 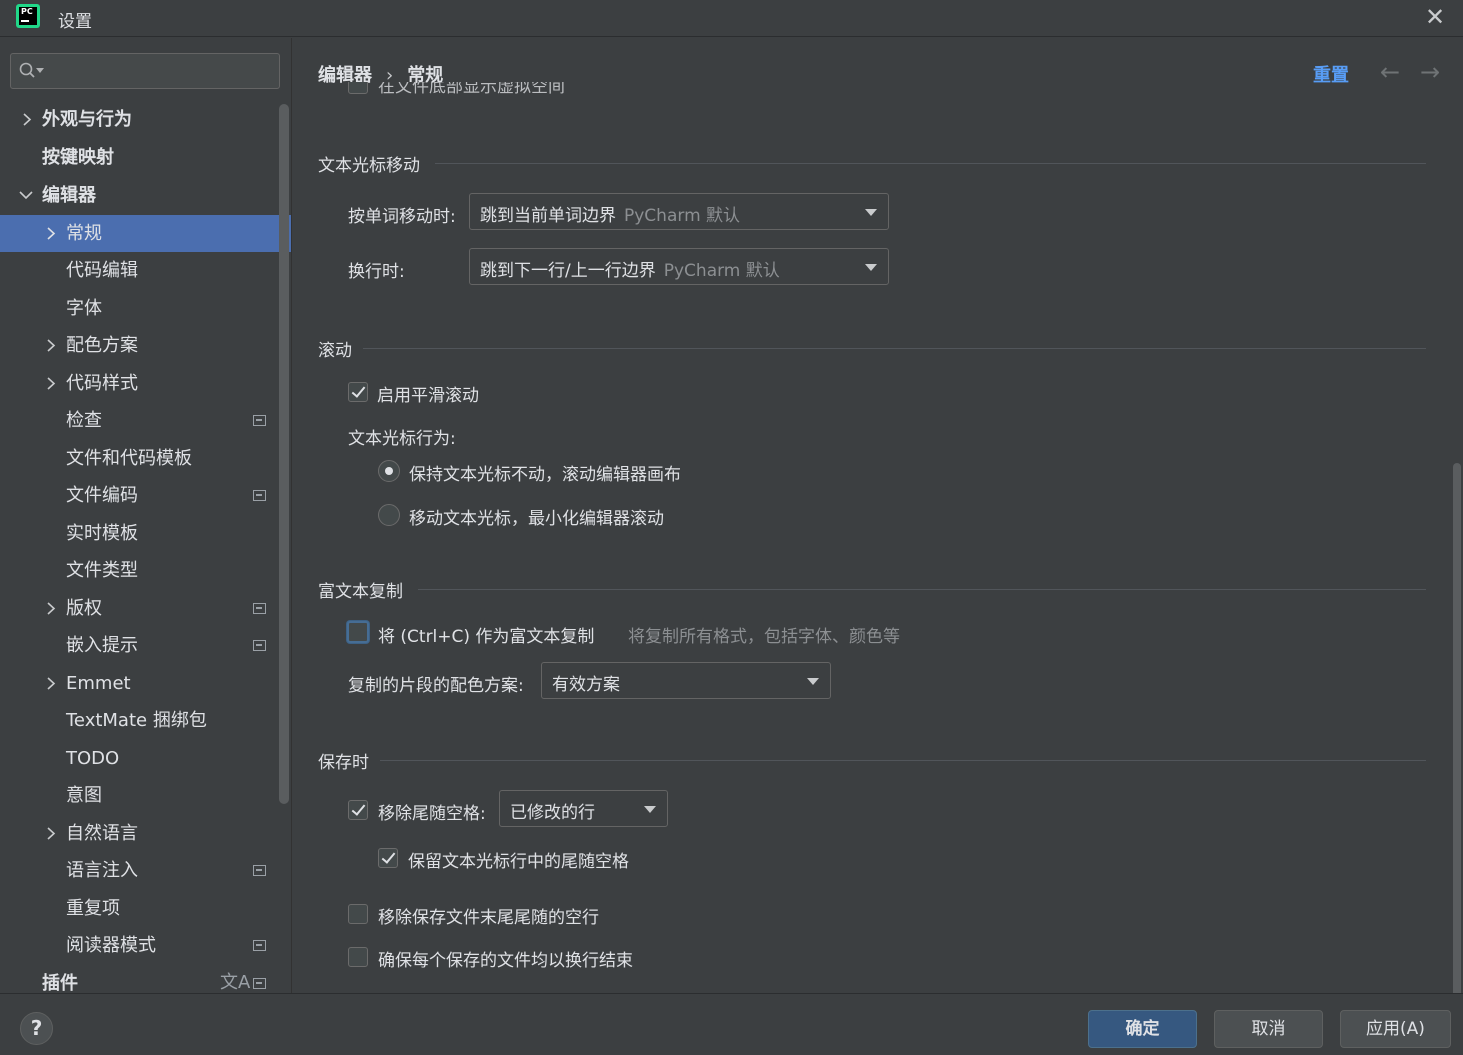 I want to click on reset-link: 重置, so click(x=1331, y=74).